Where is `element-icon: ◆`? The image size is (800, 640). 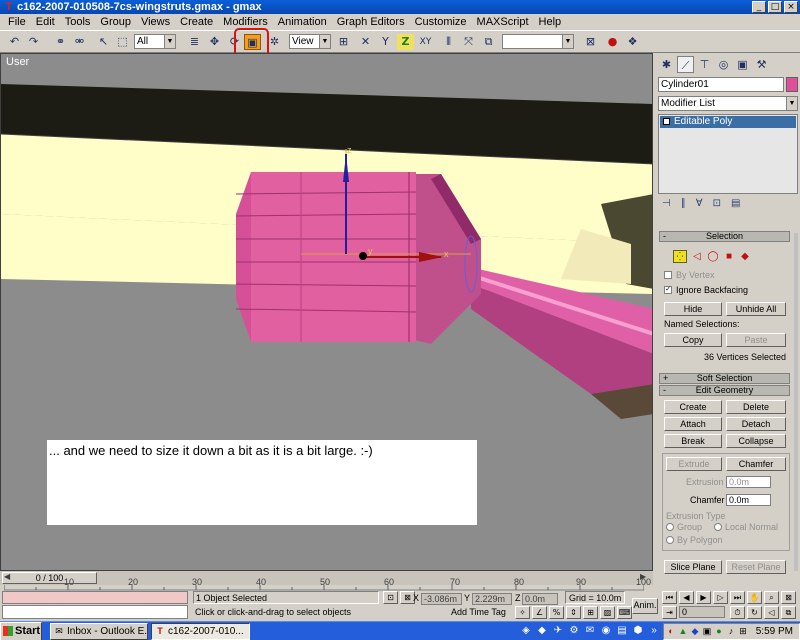
element-icon: ◆ is located at coordinates (745, 256).